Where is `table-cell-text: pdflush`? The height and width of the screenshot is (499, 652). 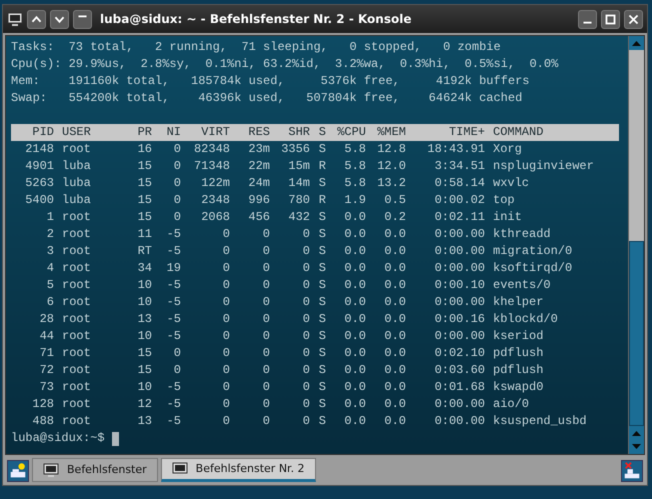 table-cell-text: pdflush is located at coordinates (518, 353).